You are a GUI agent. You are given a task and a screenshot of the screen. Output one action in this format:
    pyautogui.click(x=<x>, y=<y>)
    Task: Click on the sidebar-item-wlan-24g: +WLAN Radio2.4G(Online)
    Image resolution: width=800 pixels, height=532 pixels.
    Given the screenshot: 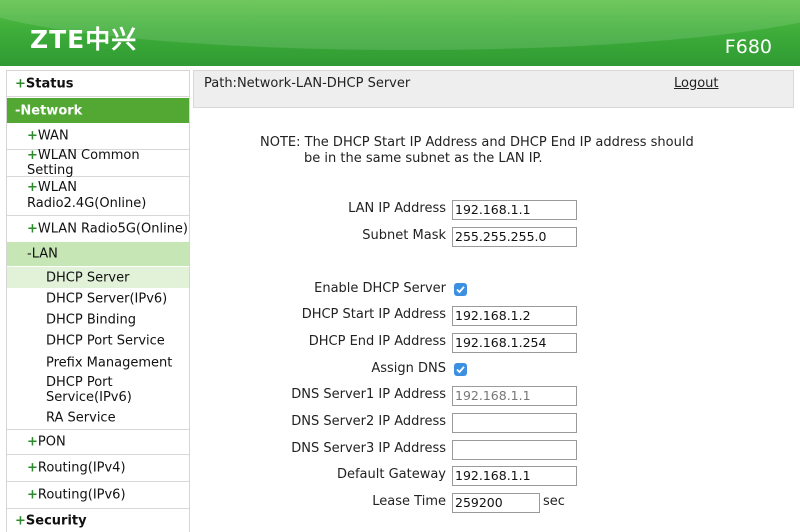 What is the action you would take?
    pyautogui.click(x=98, y=196)
    